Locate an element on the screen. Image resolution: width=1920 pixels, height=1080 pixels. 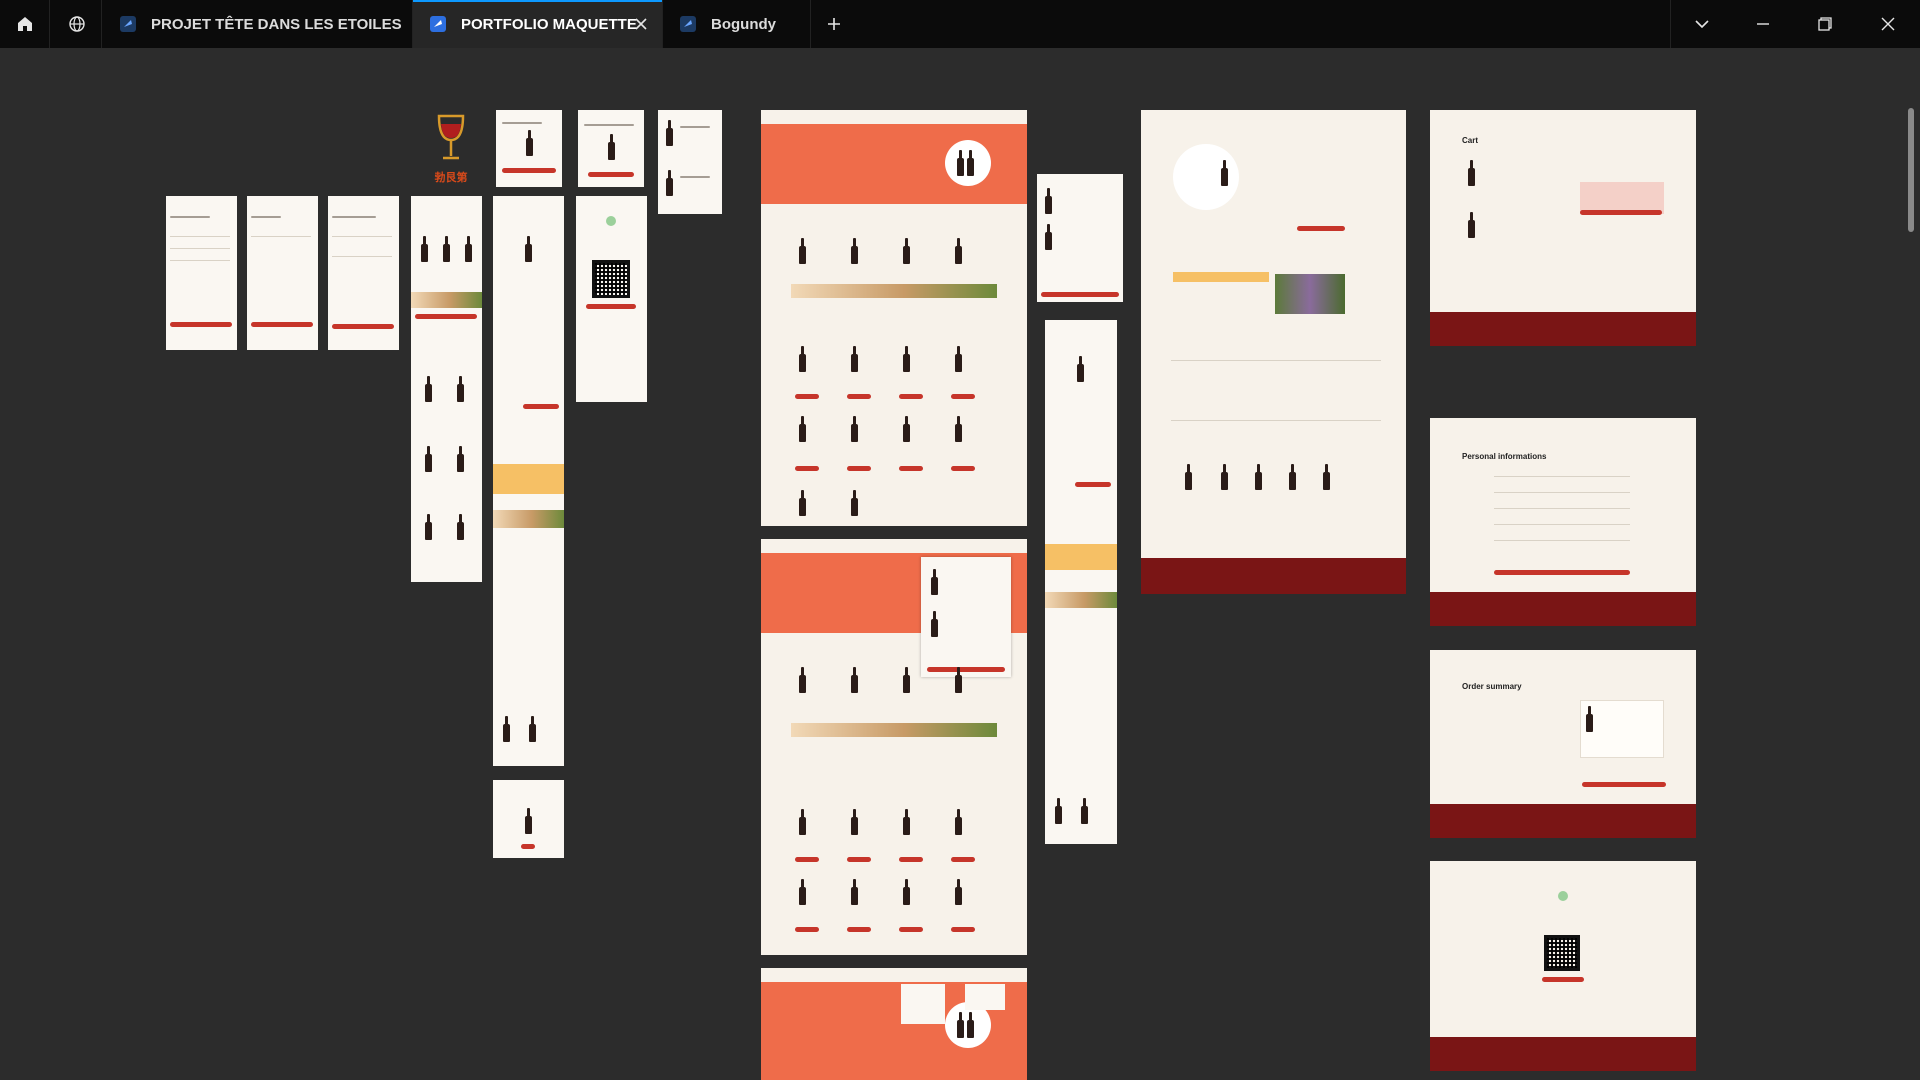
mobile-frame-create-account is located at coordinates (363, 273).